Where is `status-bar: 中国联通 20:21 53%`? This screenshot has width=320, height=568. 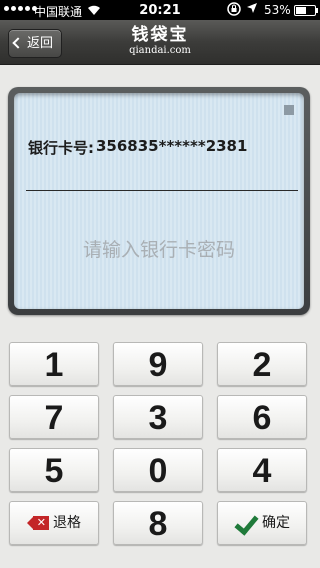 status-bar: 中国联通 20:21 53% is located at coordinates (160, 10).